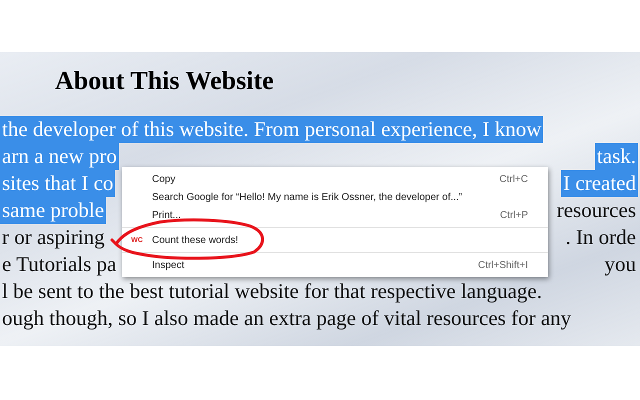  Describe the element at coordinates (169, 265) in the screenshot. I see `menu-label: Inspect` at that location.